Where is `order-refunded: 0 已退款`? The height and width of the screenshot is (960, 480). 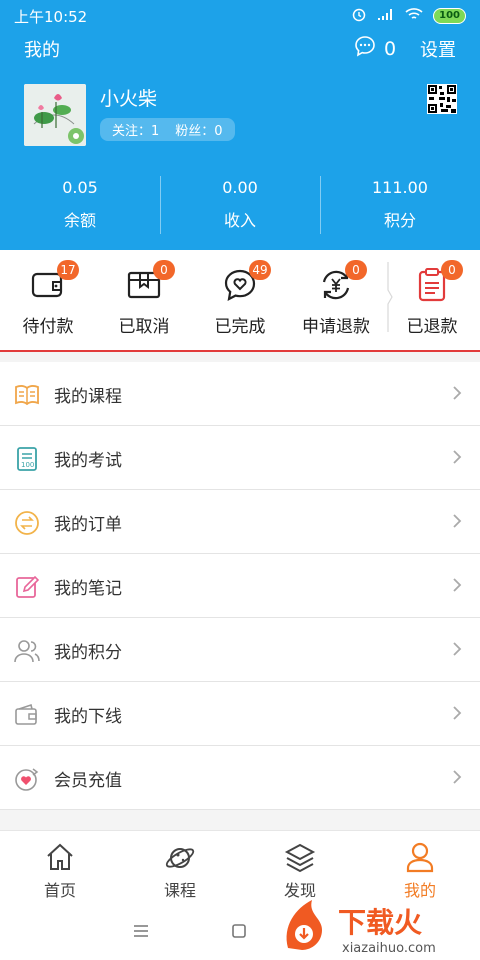
order-refunded: 0 已退款 is located at coordinates (432, 300).